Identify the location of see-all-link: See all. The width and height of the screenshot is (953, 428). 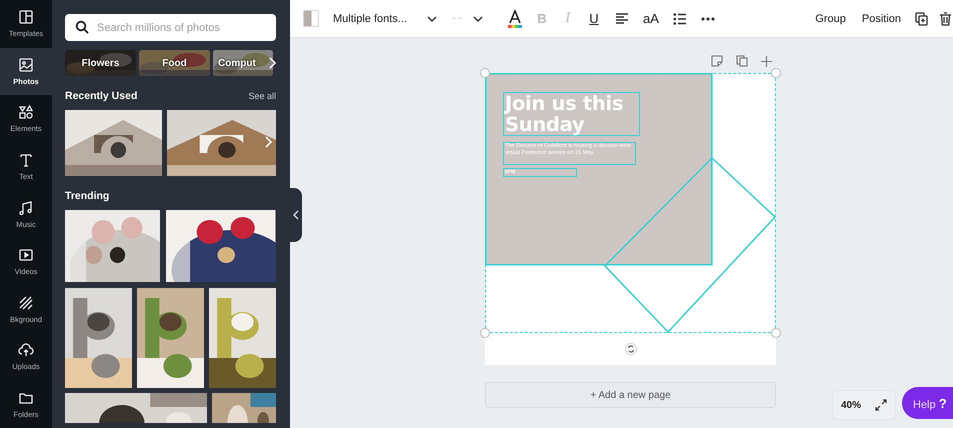
(262, 96).